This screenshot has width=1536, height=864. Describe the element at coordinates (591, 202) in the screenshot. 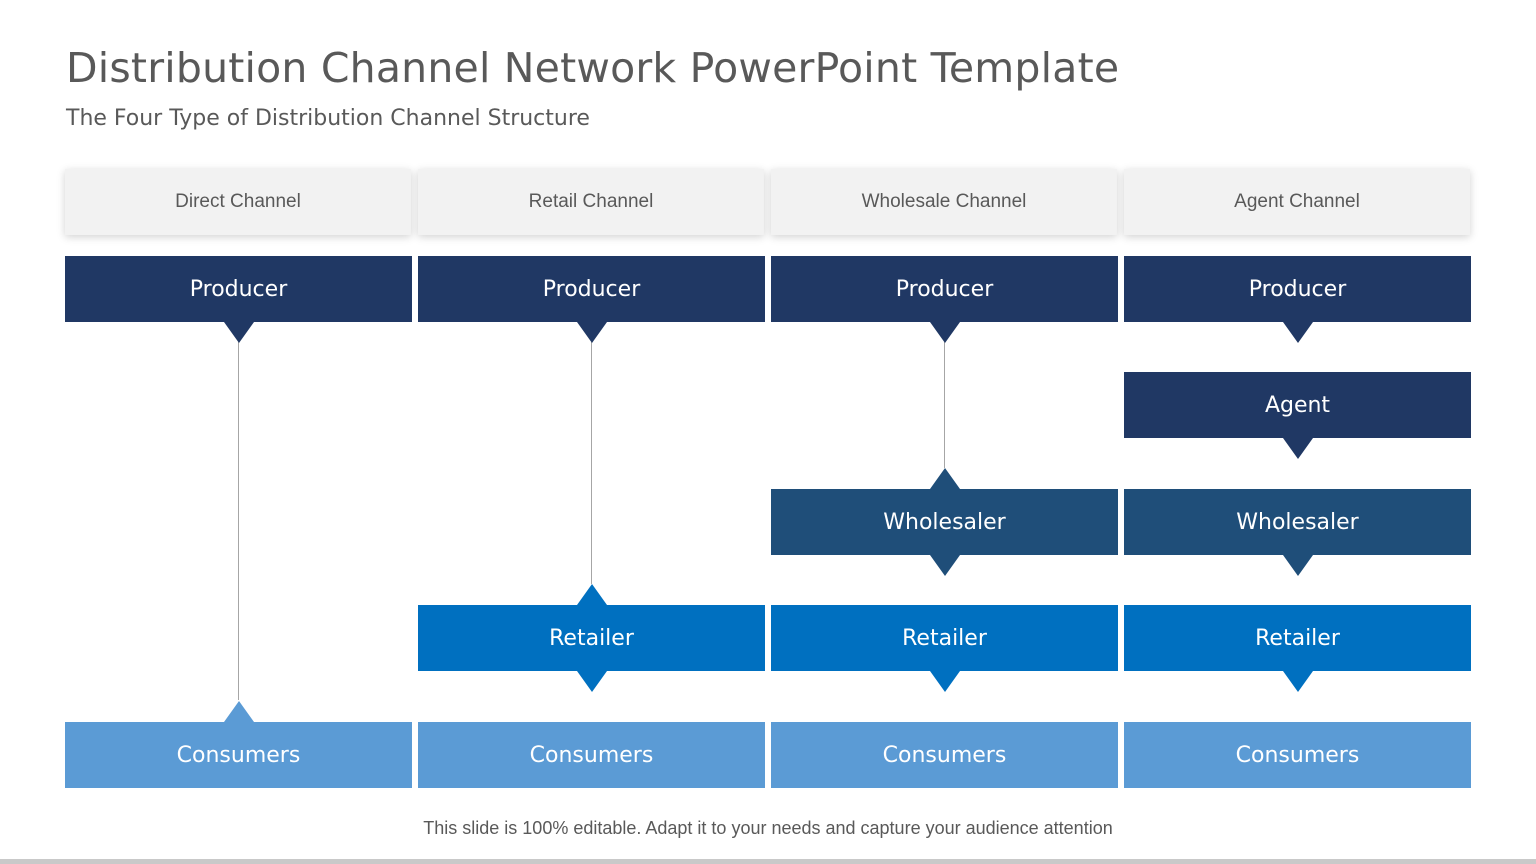

I see `header-retail-channel: Retail Channel` at that location.